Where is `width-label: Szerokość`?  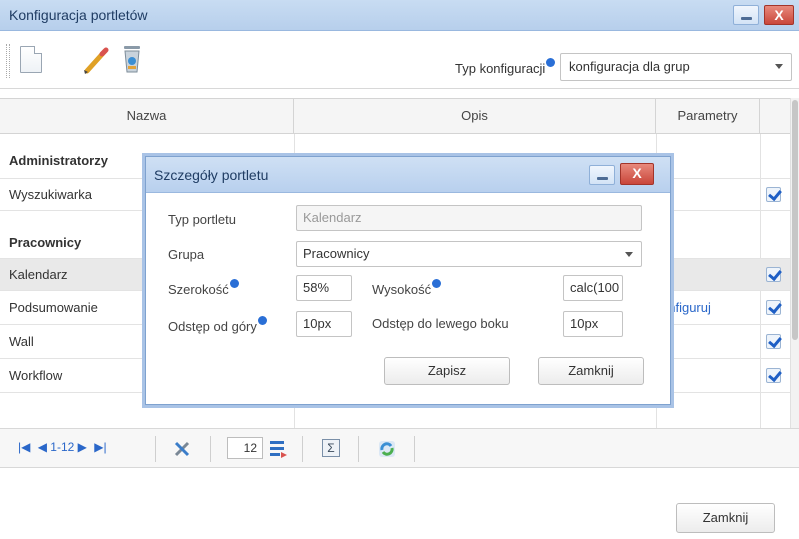 width-label: Szerokość is located at coordinates (203, 288).